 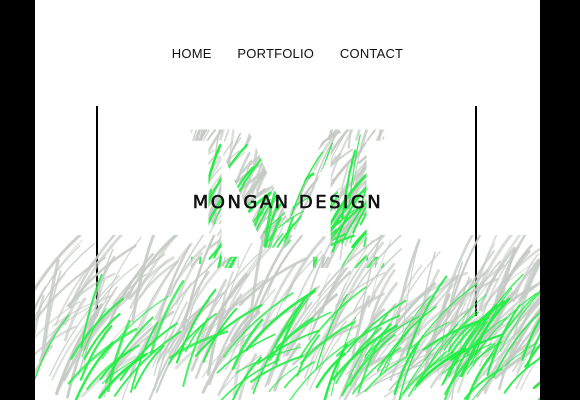 I want to click on nav-home-link: HOME, so click(x=192, y=53).